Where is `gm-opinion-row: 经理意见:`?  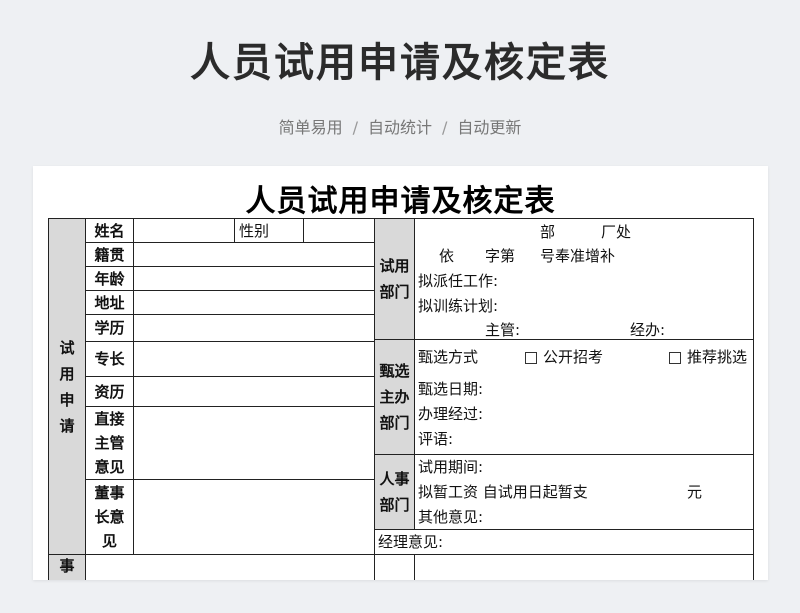
gm-opinion-row: 经理意见: is located at coordinates (564, 542).